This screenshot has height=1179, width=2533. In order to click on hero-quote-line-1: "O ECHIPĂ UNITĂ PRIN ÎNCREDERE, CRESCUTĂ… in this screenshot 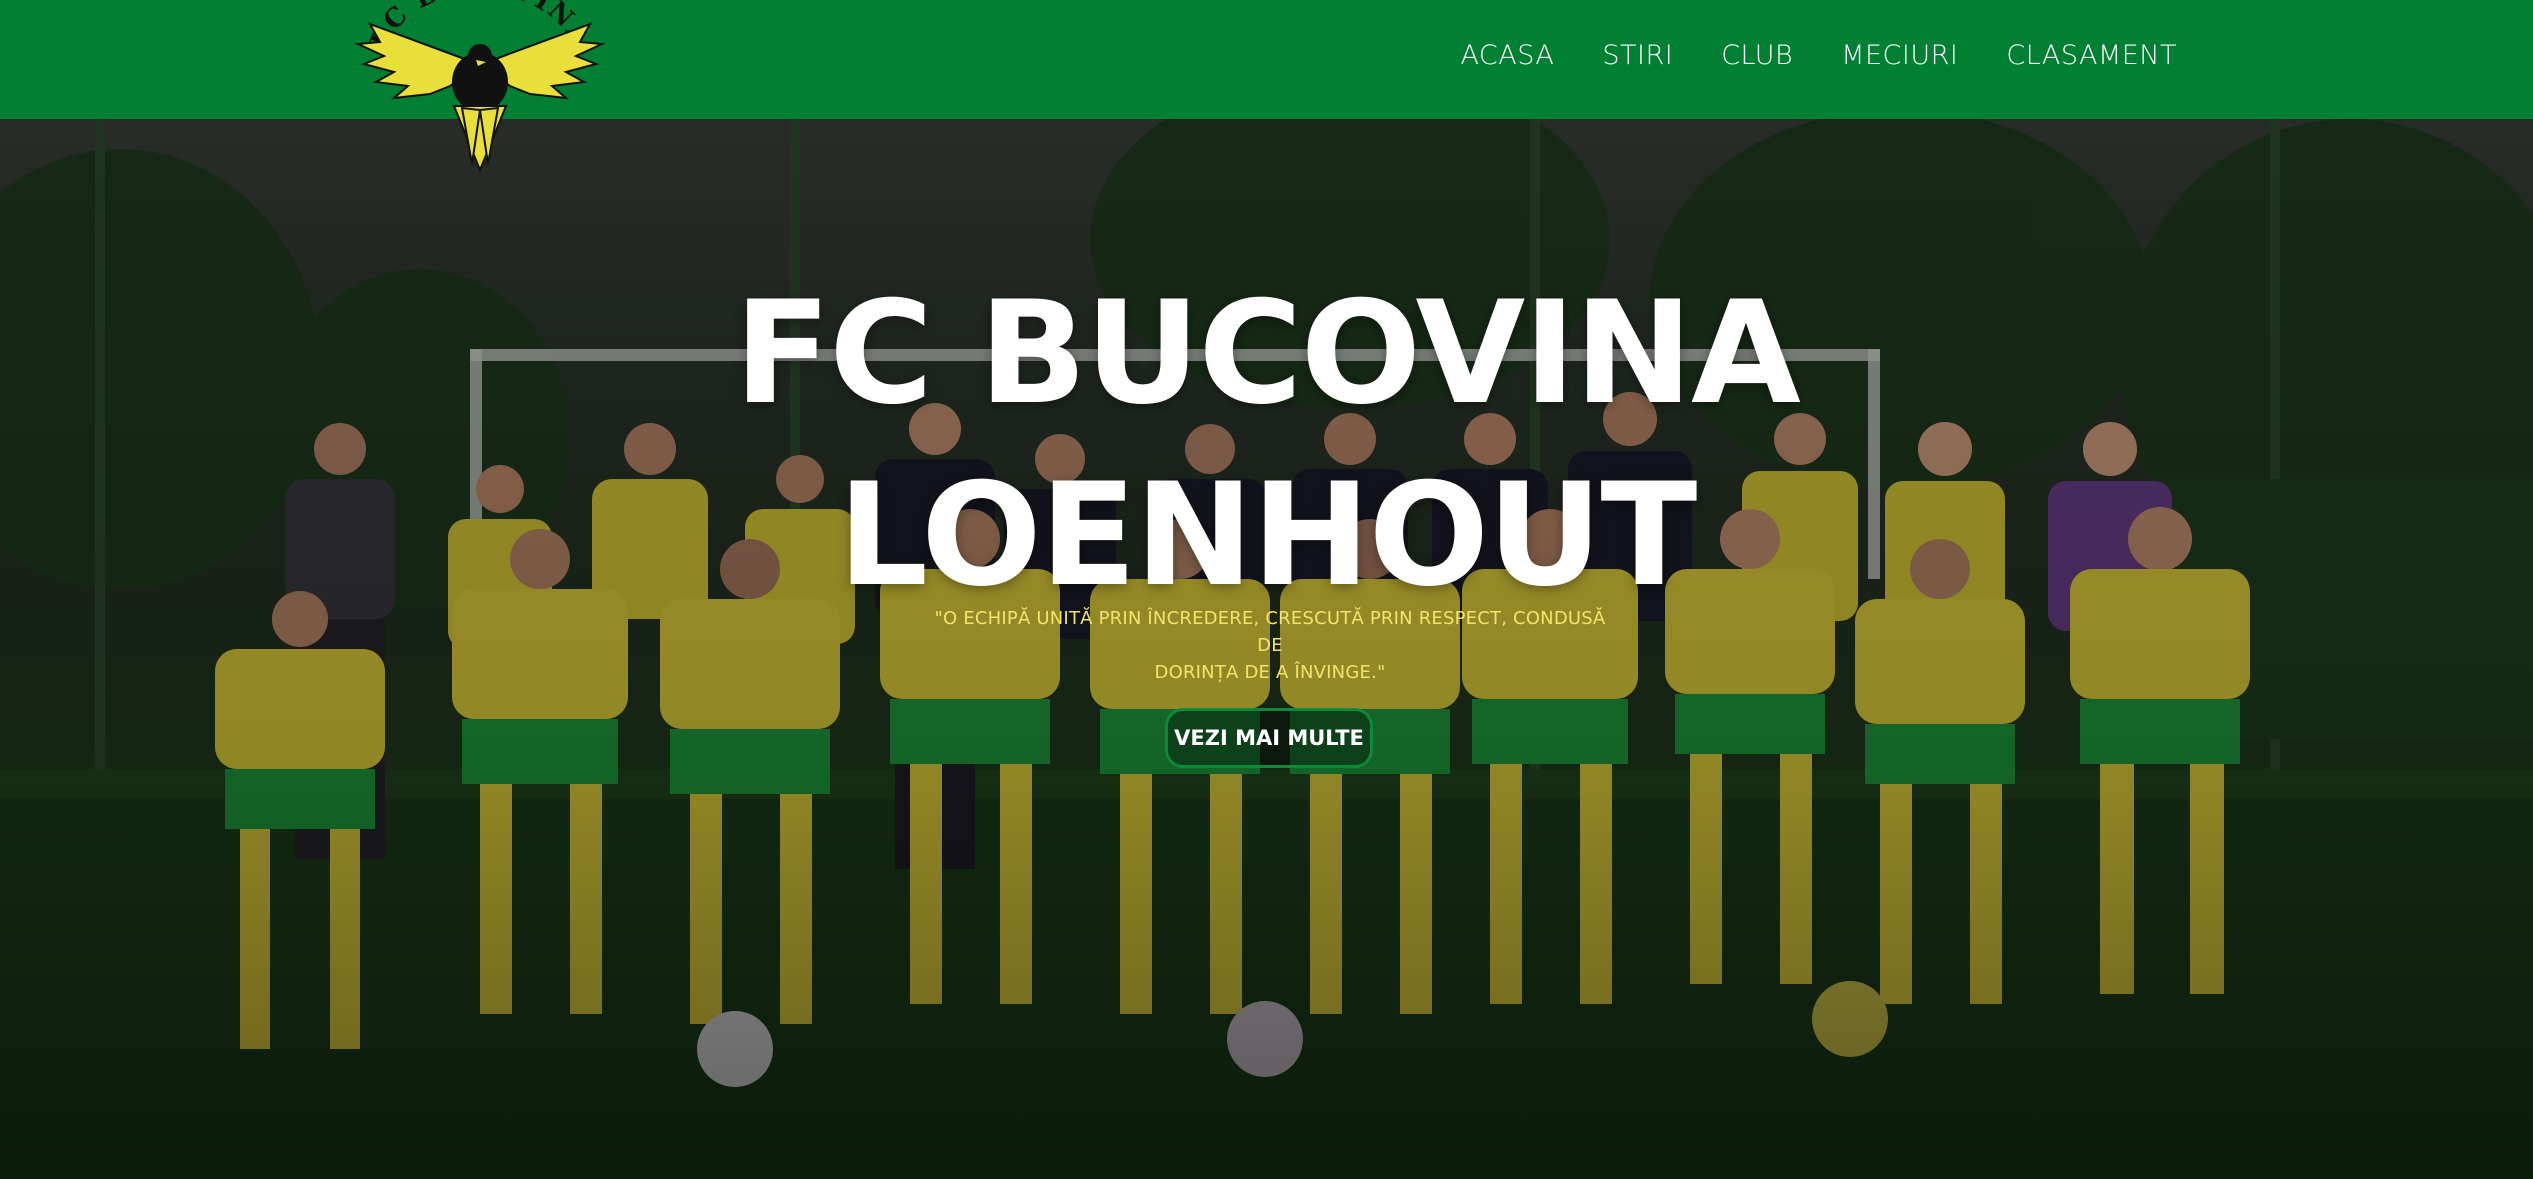, I will do `click(1270, 632)`.